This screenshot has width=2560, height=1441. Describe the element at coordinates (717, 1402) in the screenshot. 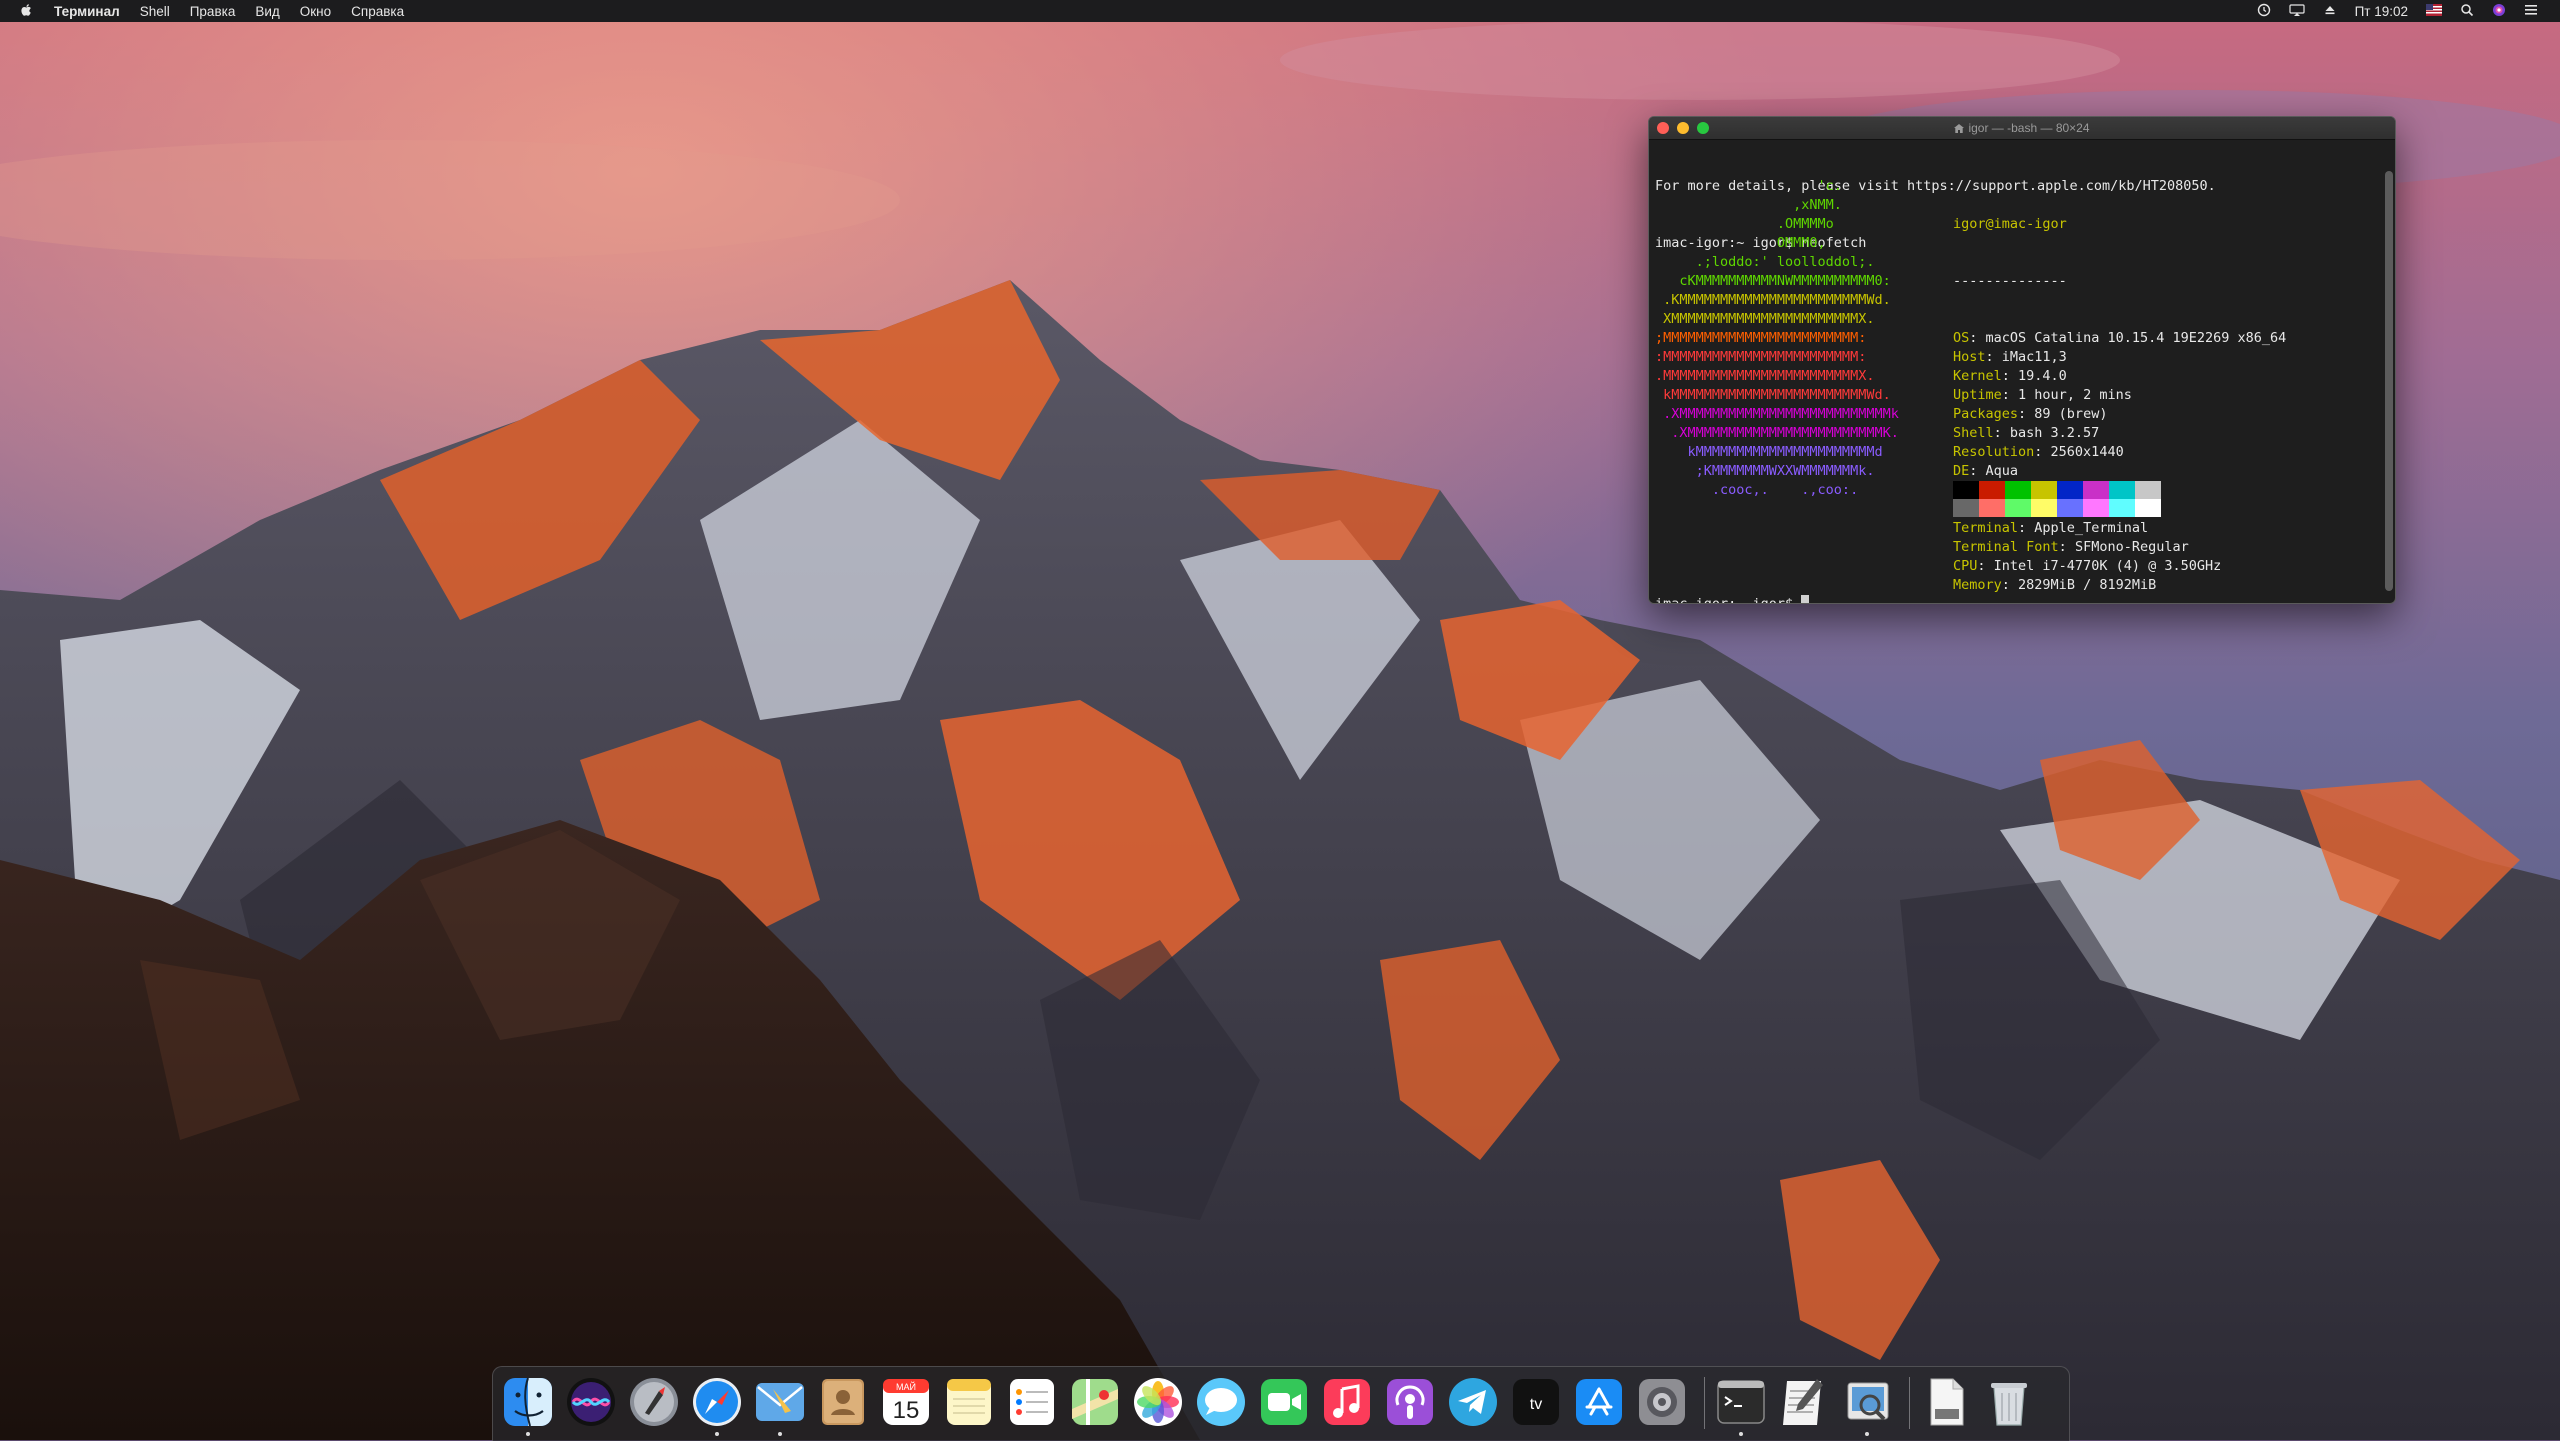

I see `safari-icon` at that location.